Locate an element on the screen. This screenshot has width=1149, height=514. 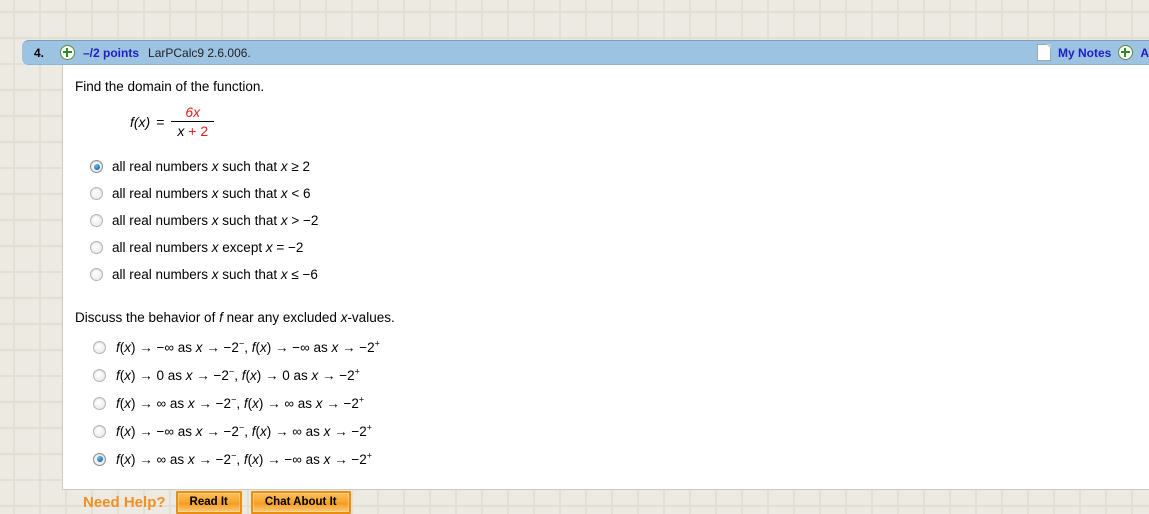
header-actions: My Notes A is located at coordinates (1092, 52).